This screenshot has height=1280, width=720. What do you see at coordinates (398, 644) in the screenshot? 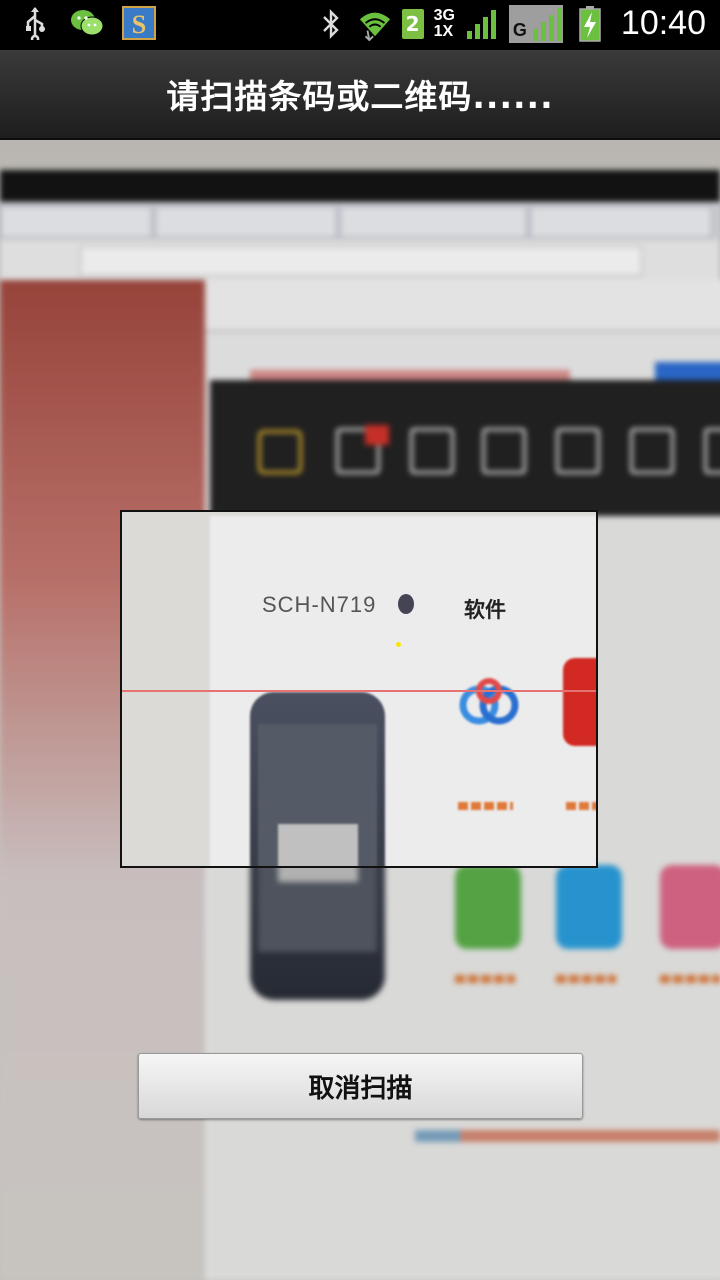
I see `focus-point` at bounding box center [398, 644].